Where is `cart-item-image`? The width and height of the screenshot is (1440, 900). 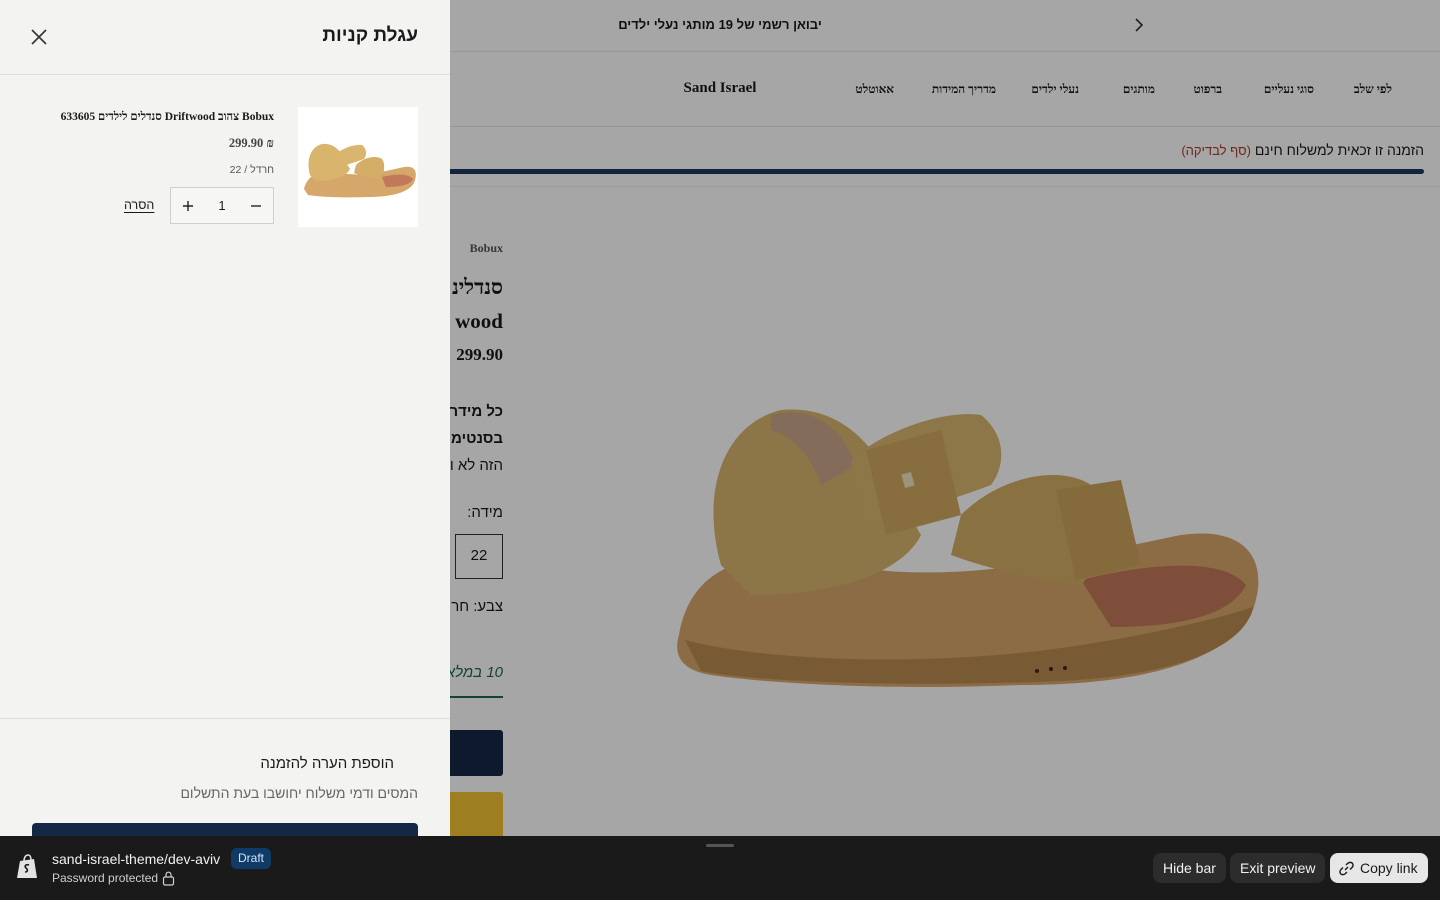 cart-item-image is located at coordinates (358, 167).